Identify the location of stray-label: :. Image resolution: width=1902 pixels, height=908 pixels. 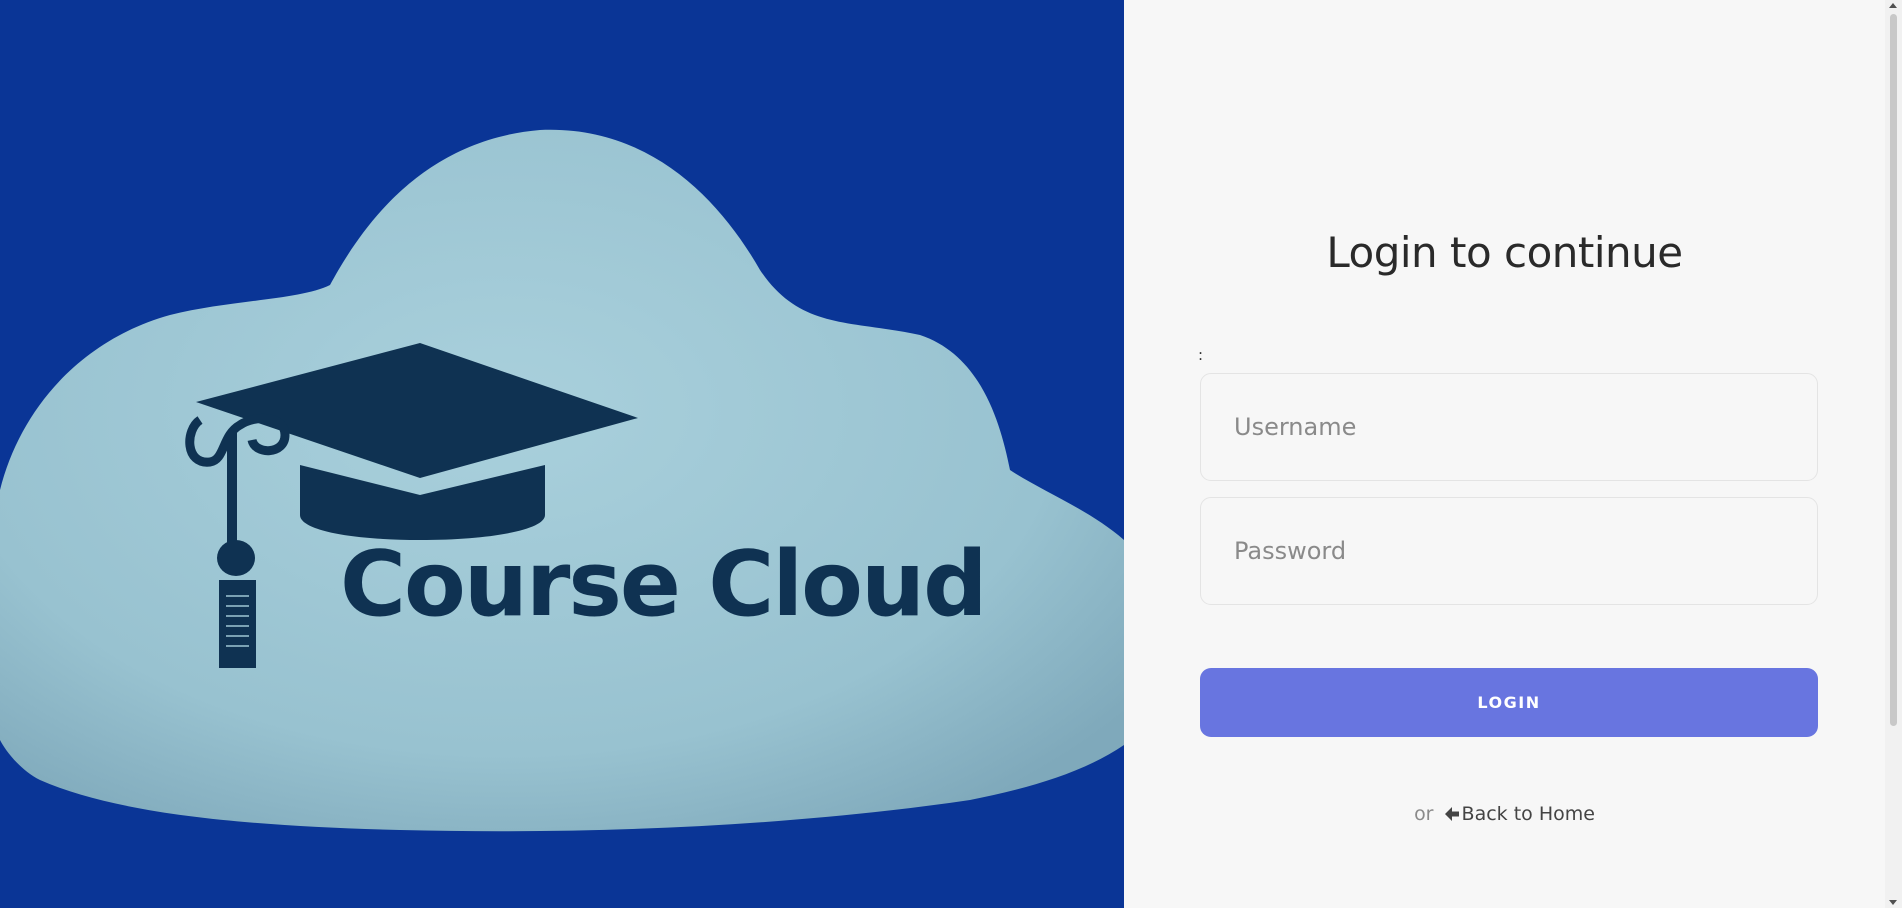
(1201, 355).